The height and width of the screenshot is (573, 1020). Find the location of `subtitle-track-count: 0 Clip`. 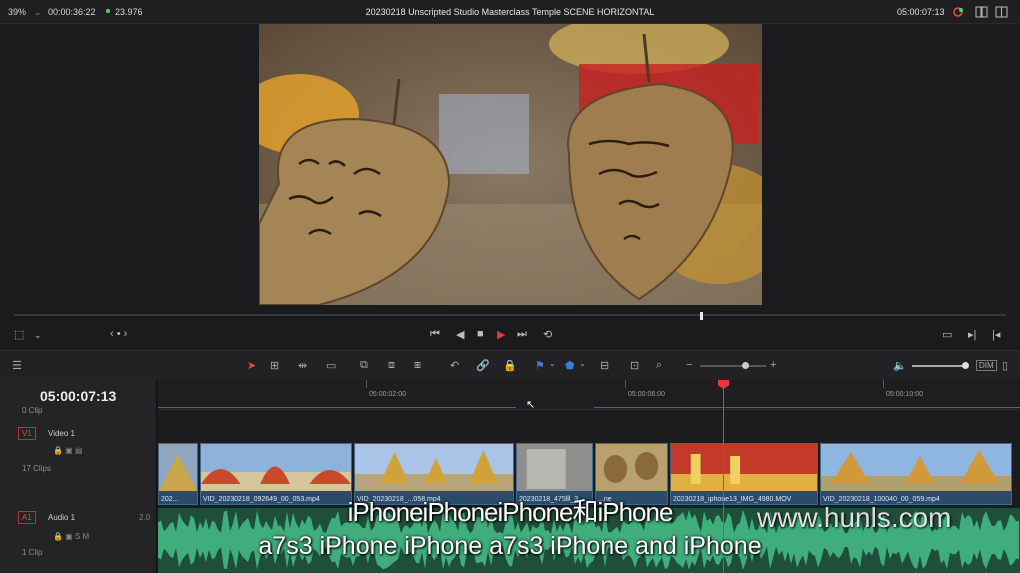

subtitle-track-count: 0 Clip is located at coordinates (32, 410).